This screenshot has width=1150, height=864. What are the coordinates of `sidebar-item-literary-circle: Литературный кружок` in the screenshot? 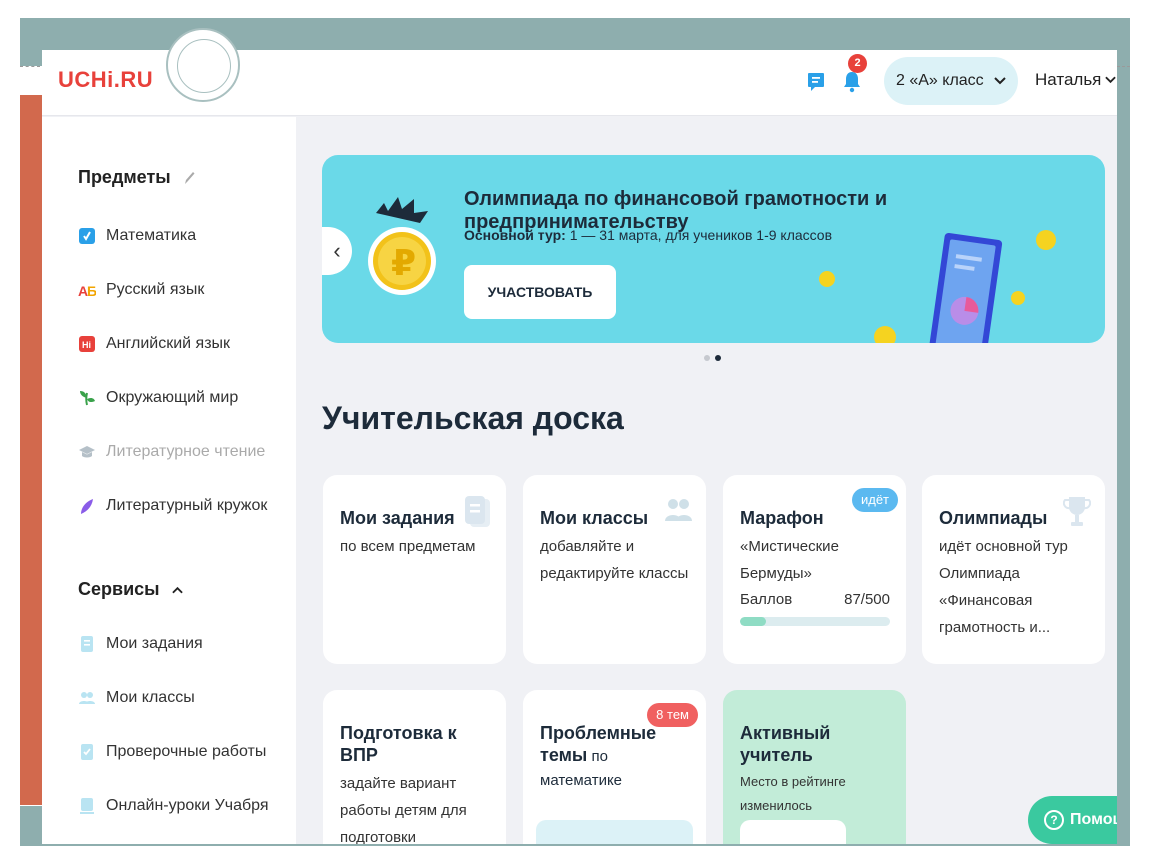 It's located at (172, 506).